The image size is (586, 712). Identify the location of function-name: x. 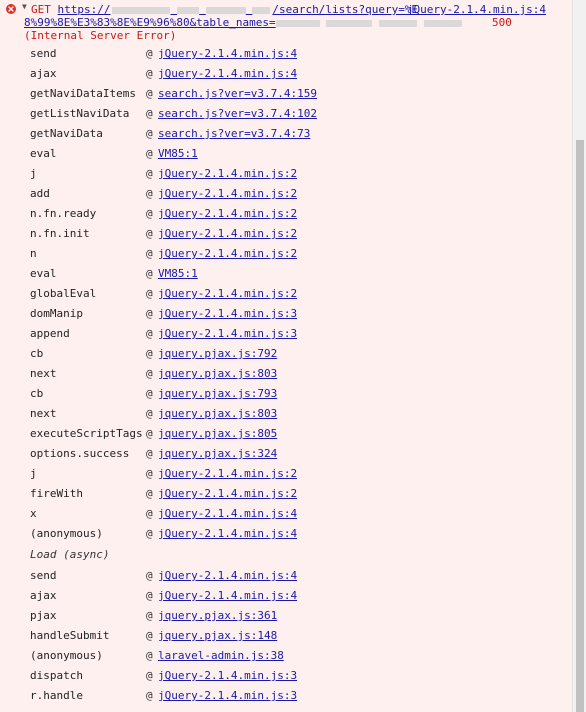
(33, 513).